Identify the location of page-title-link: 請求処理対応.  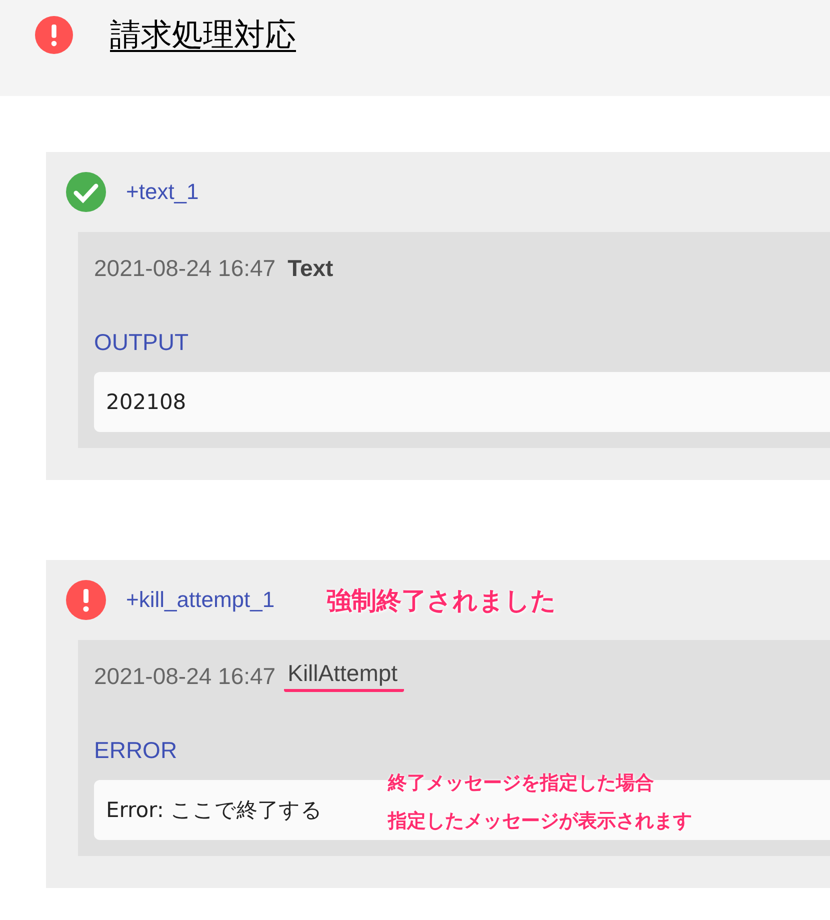
(203, 35).